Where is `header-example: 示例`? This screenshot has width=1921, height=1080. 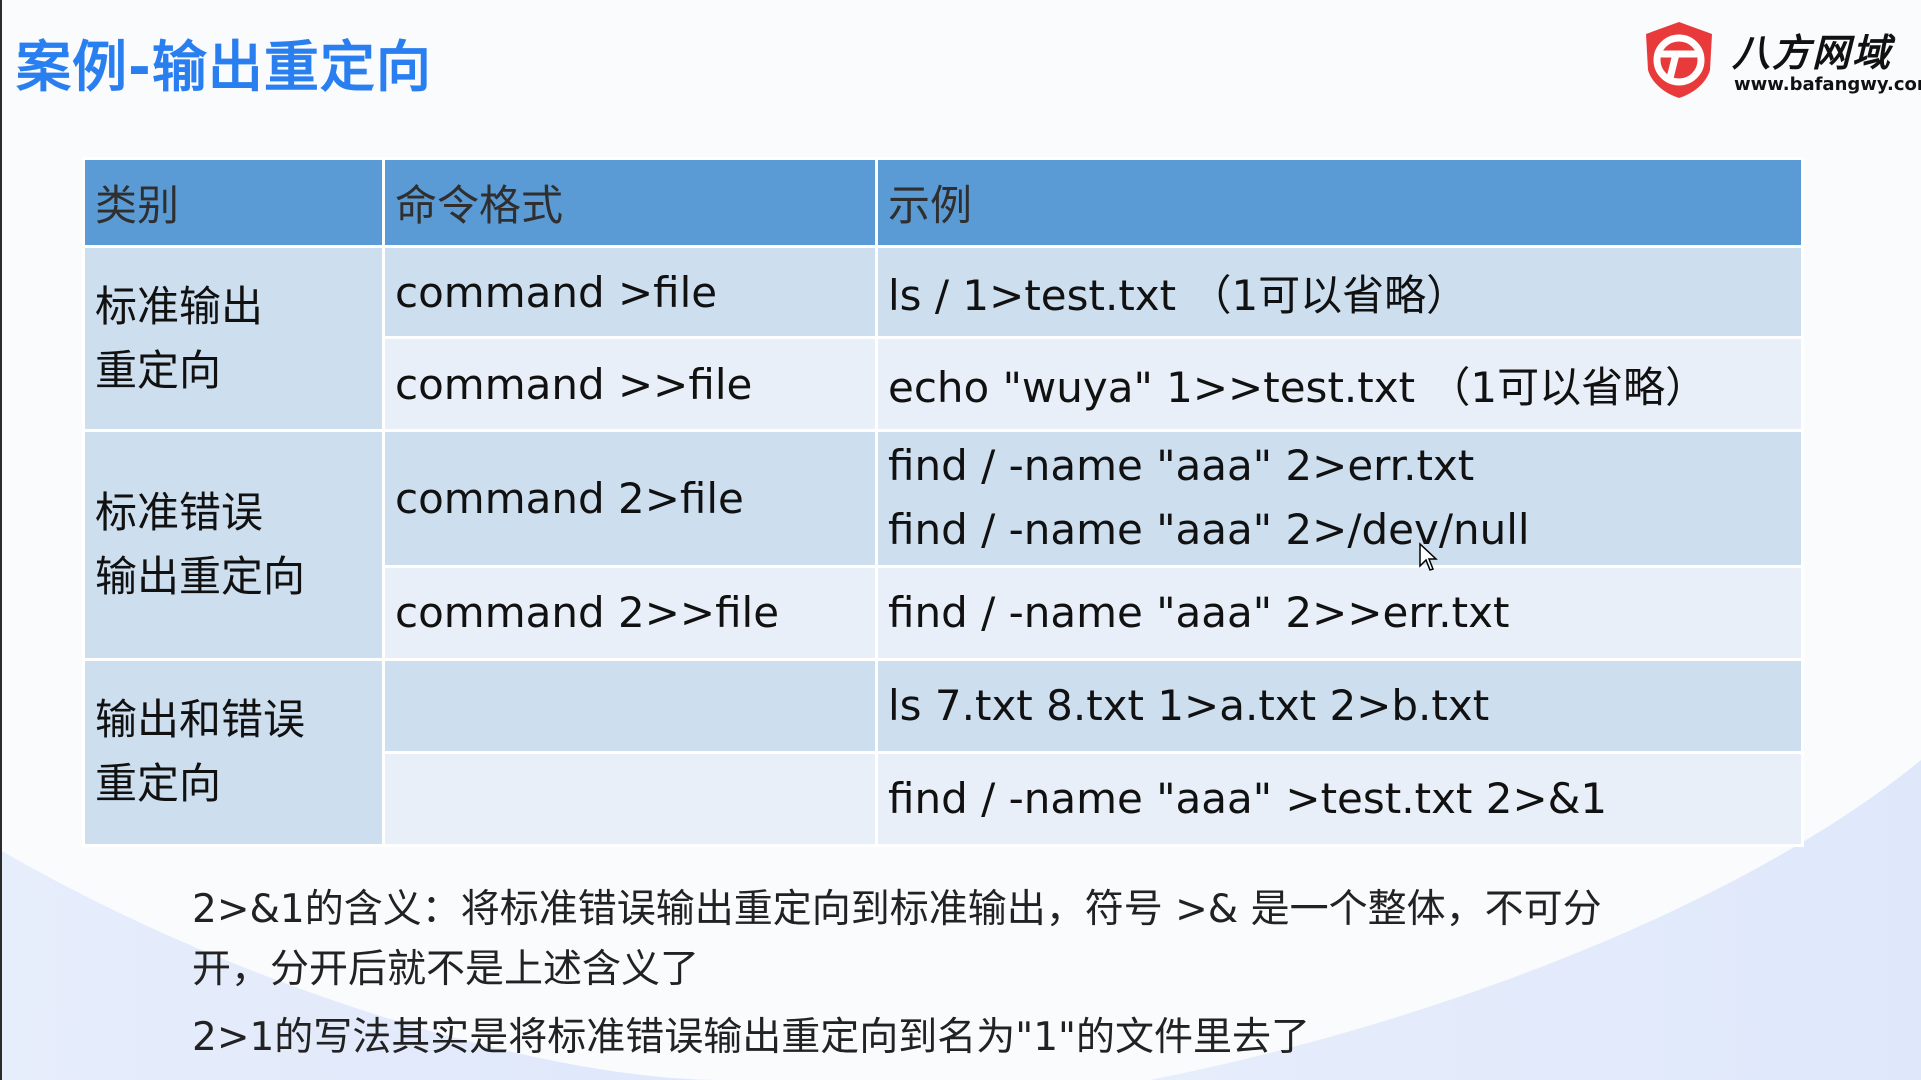
header-example: 示例 is located at coordinates (1339, 202).